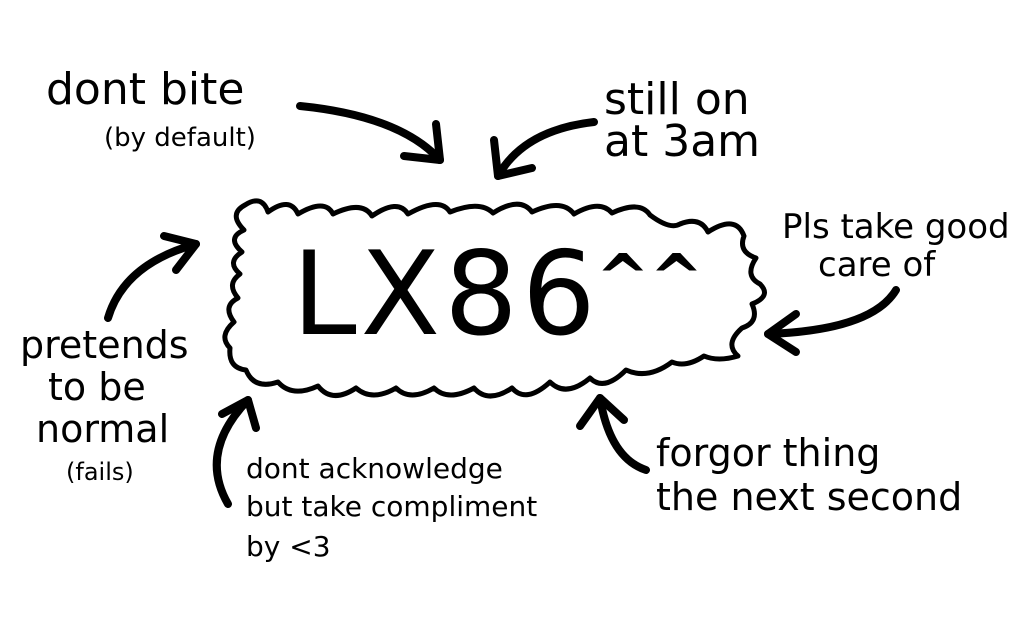  What do you see at coordinates (102, 429) in the screenshot?
I see `note-pretends-line3: normal` at bounding box center [102, 429].